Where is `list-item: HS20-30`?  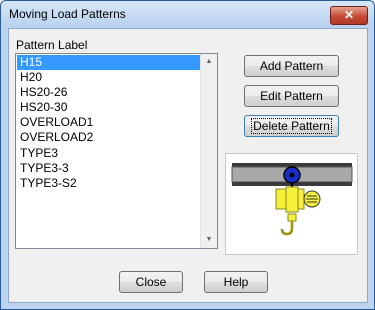 list-item: HS20-30 is located at coordinates (108, 107).